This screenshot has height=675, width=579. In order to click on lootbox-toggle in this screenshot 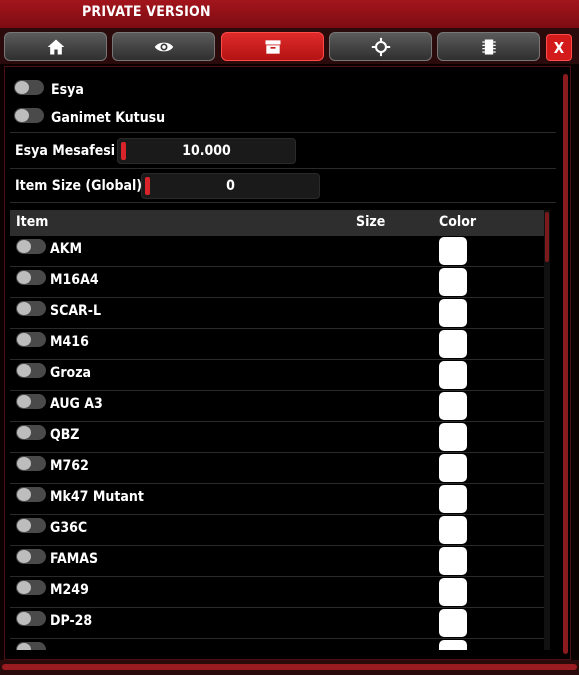, I will do `click(29, 115)`.